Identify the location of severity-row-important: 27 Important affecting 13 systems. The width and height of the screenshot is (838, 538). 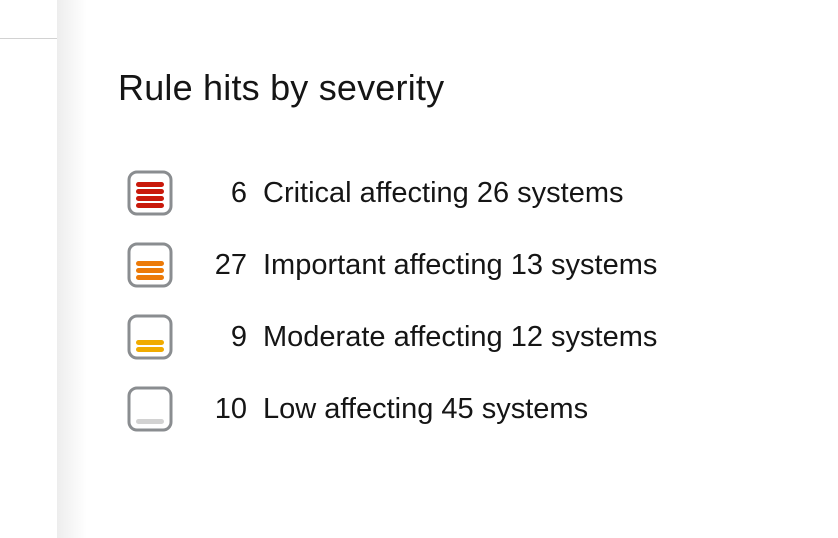
(392, 265).